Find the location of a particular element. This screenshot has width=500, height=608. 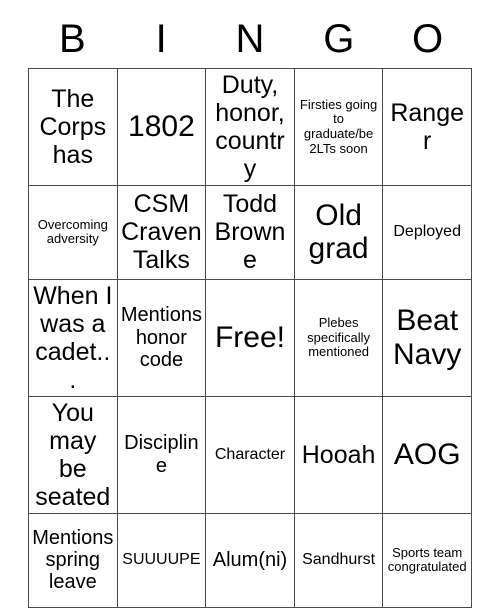

bingo-cell-free: Free! is located at coordinates (250, 337).